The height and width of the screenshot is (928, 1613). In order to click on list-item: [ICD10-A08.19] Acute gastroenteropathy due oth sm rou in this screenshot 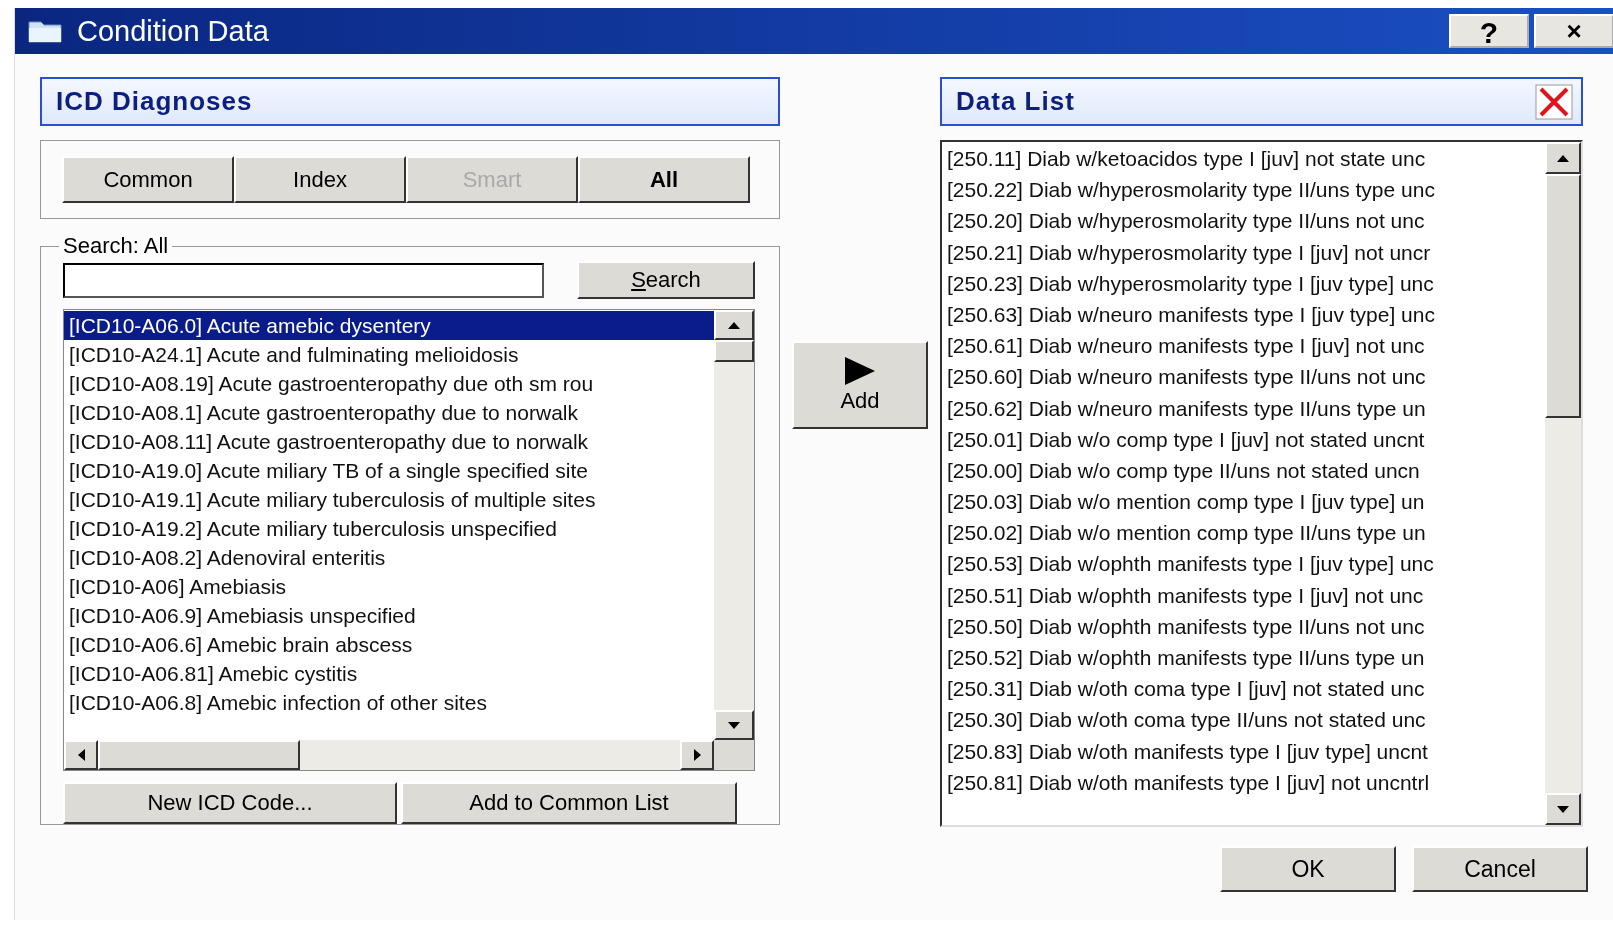, I will do `click(329, 383)`.